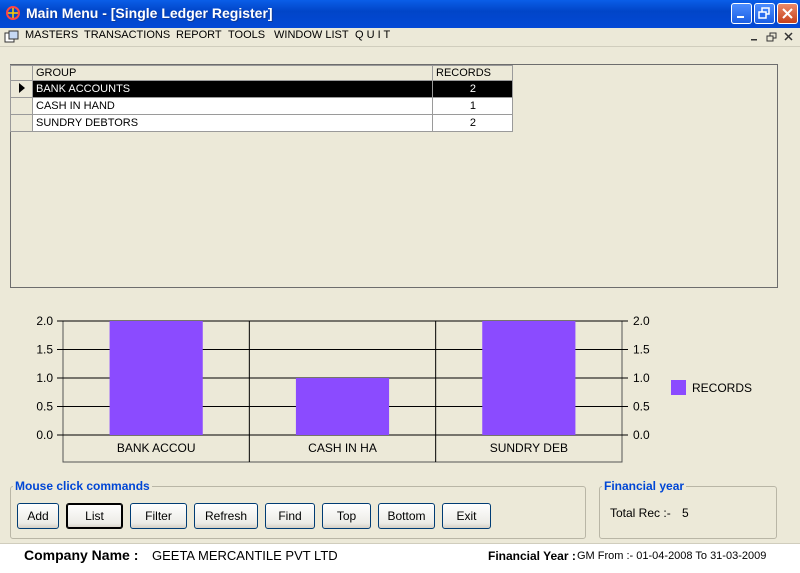  Describe the element at coordinates (685, 513) in the screenshot. I see `total-records-value: 5` at that location.